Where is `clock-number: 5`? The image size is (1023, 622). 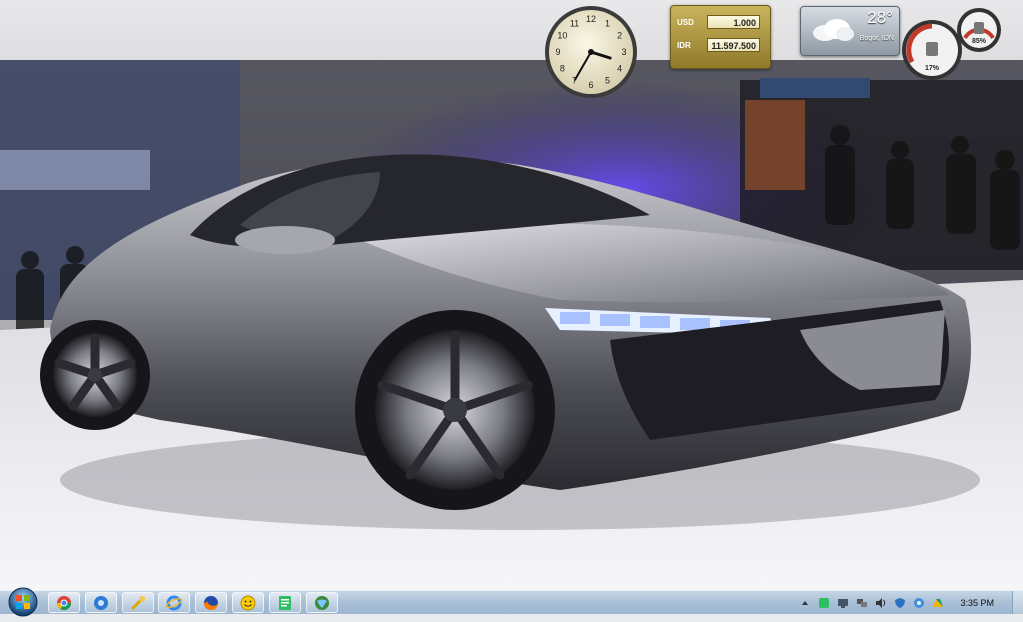
clock-number: 5 is located at coordinates (607, 81).